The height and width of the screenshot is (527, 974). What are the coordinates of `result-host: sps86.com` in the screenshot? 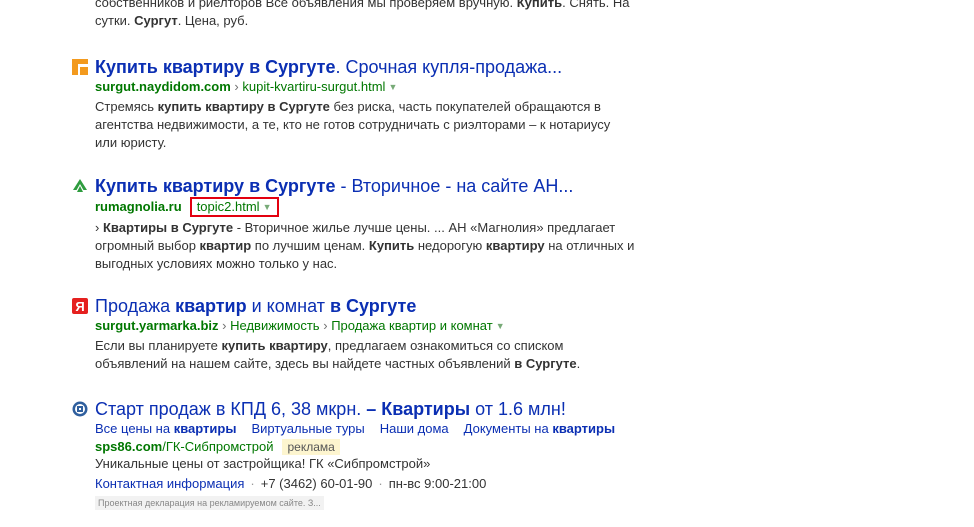 It's located at (128, 446).